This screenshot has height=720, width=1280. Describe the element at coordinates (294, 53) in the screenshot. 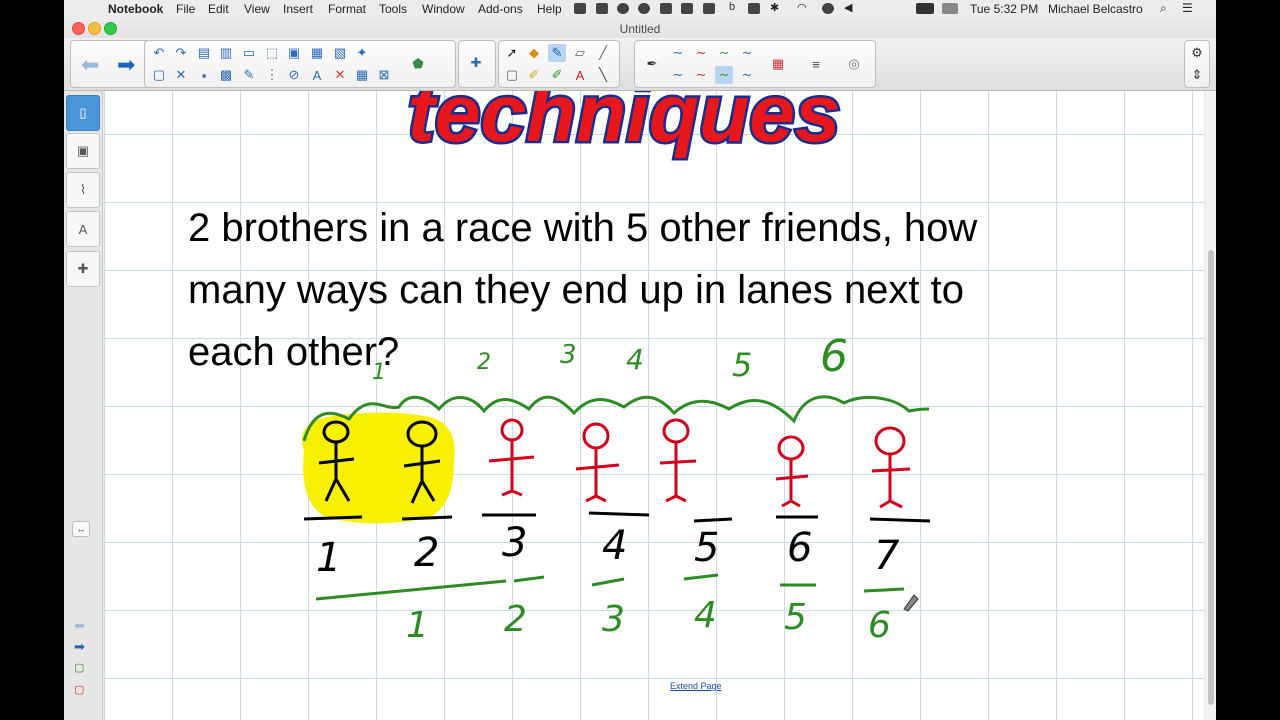

I see `display-icon: ▣` at that location.